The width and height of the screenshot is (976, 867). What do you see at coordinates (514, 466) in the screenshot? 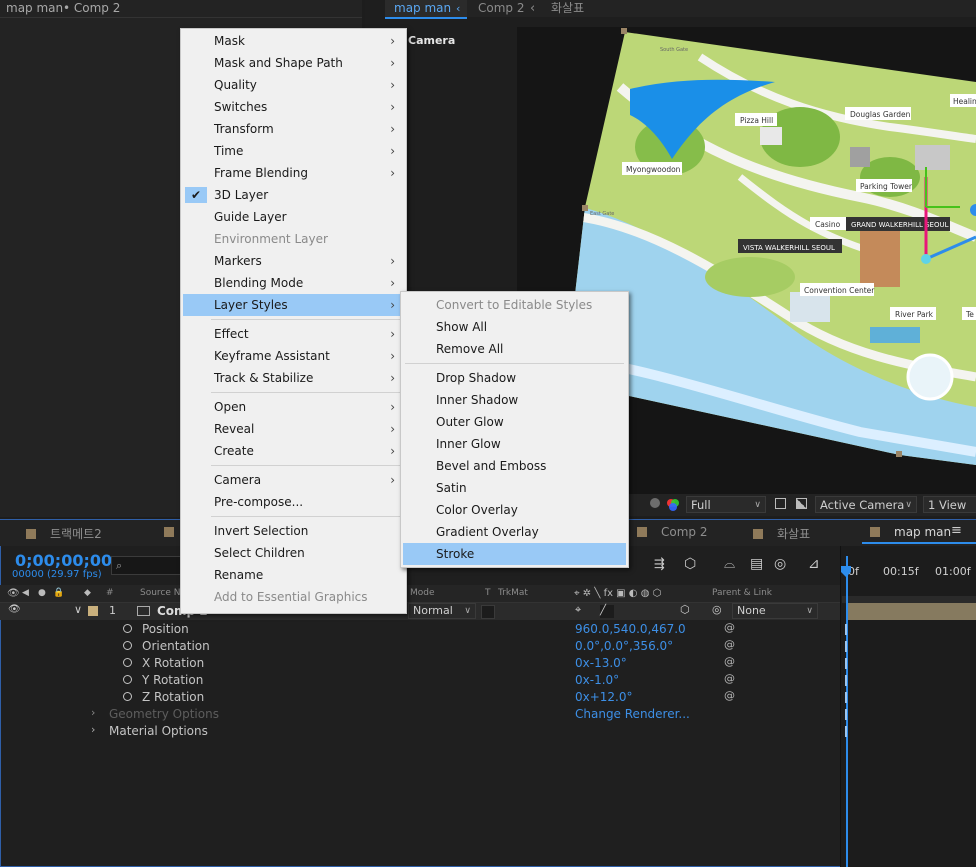
I see `menu-item-bevel-and-emboss: Bevel and Emboss` at bounding box center [514, 466].